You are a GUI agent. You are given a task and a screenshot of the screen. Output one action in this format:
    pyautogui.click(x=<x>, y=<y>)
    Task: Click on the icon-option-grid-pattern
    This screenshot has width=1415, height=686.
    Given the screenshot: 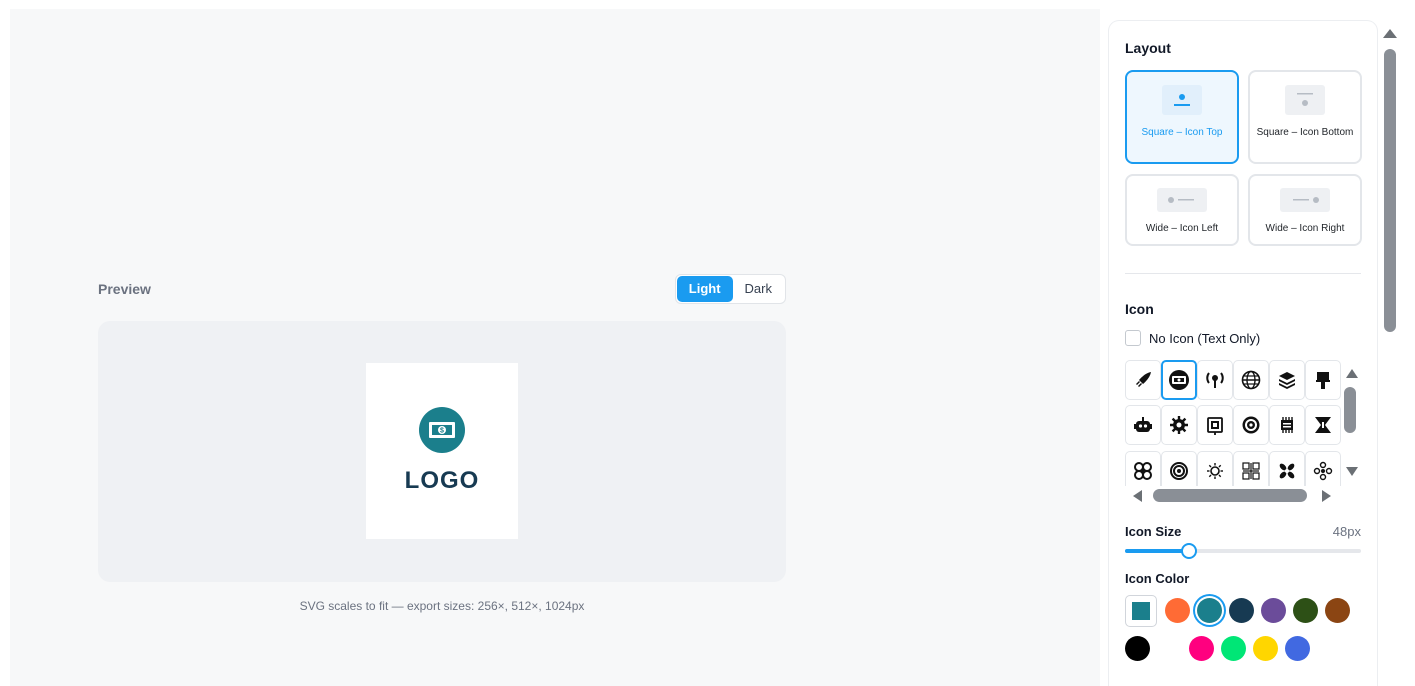 What is the action you would take?
    pyautogui.click(x=1251, y=471)
    